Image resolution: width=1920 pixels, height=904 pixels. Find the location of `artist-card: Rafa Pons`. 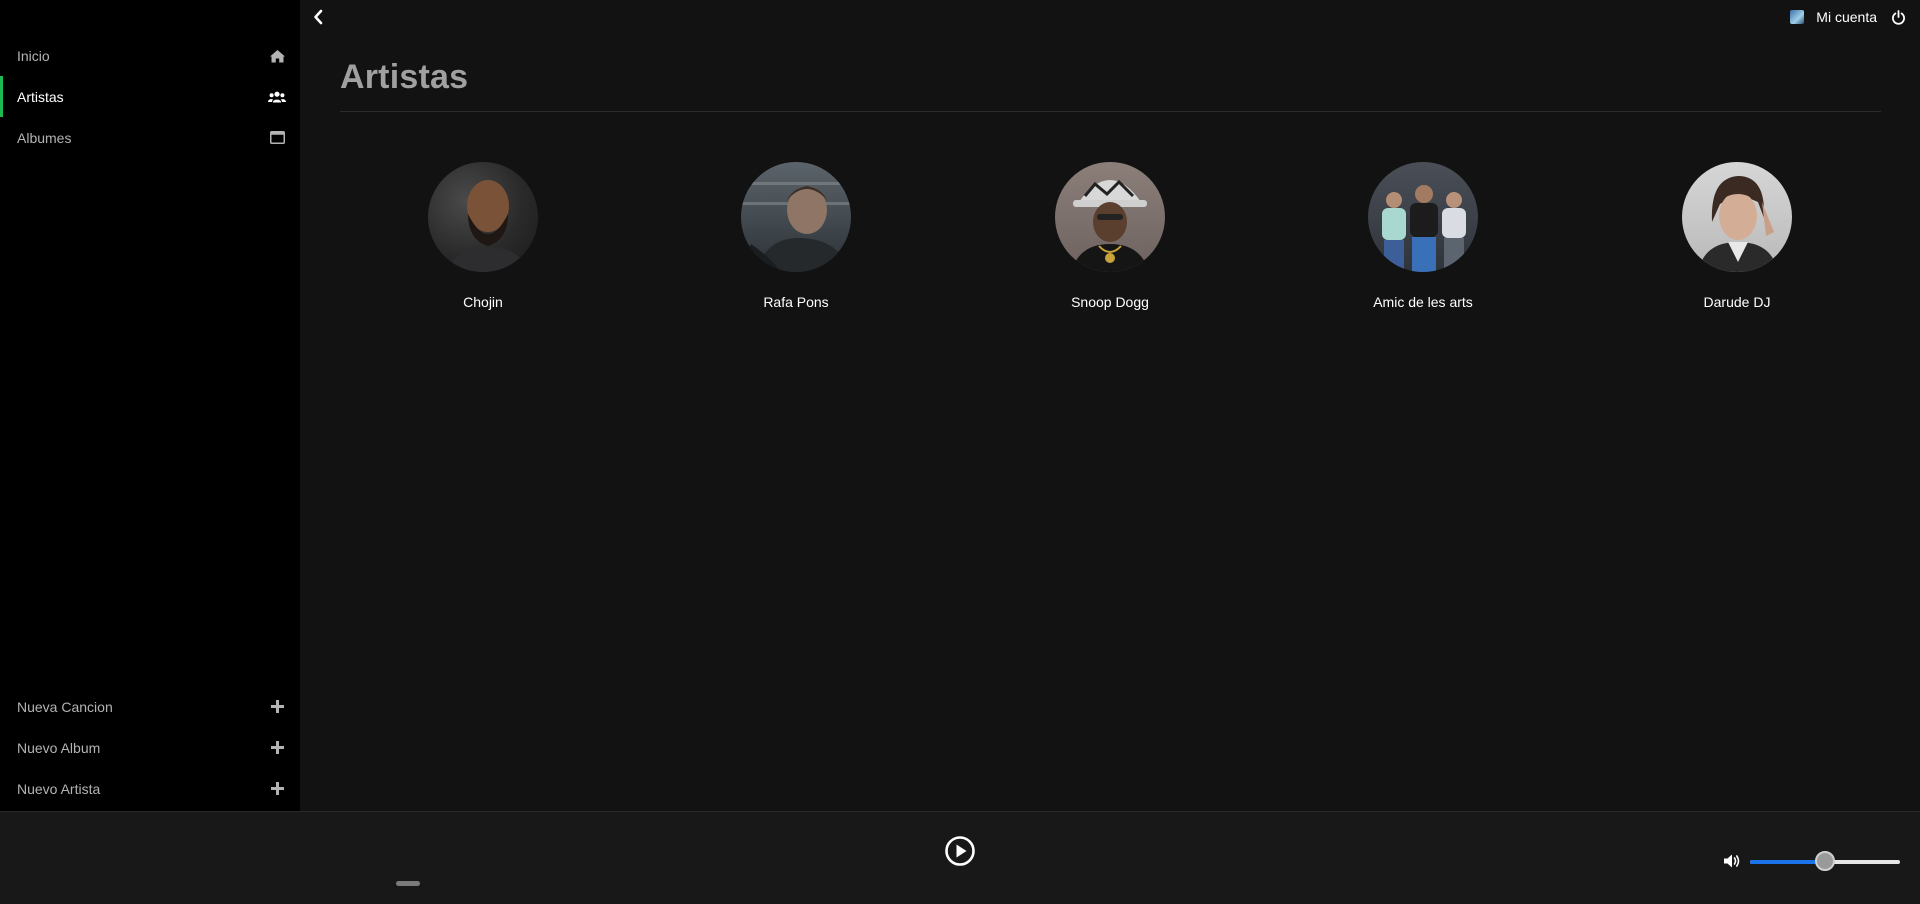

artist-card: Rafa Pons is located at coordinates (796, 236).